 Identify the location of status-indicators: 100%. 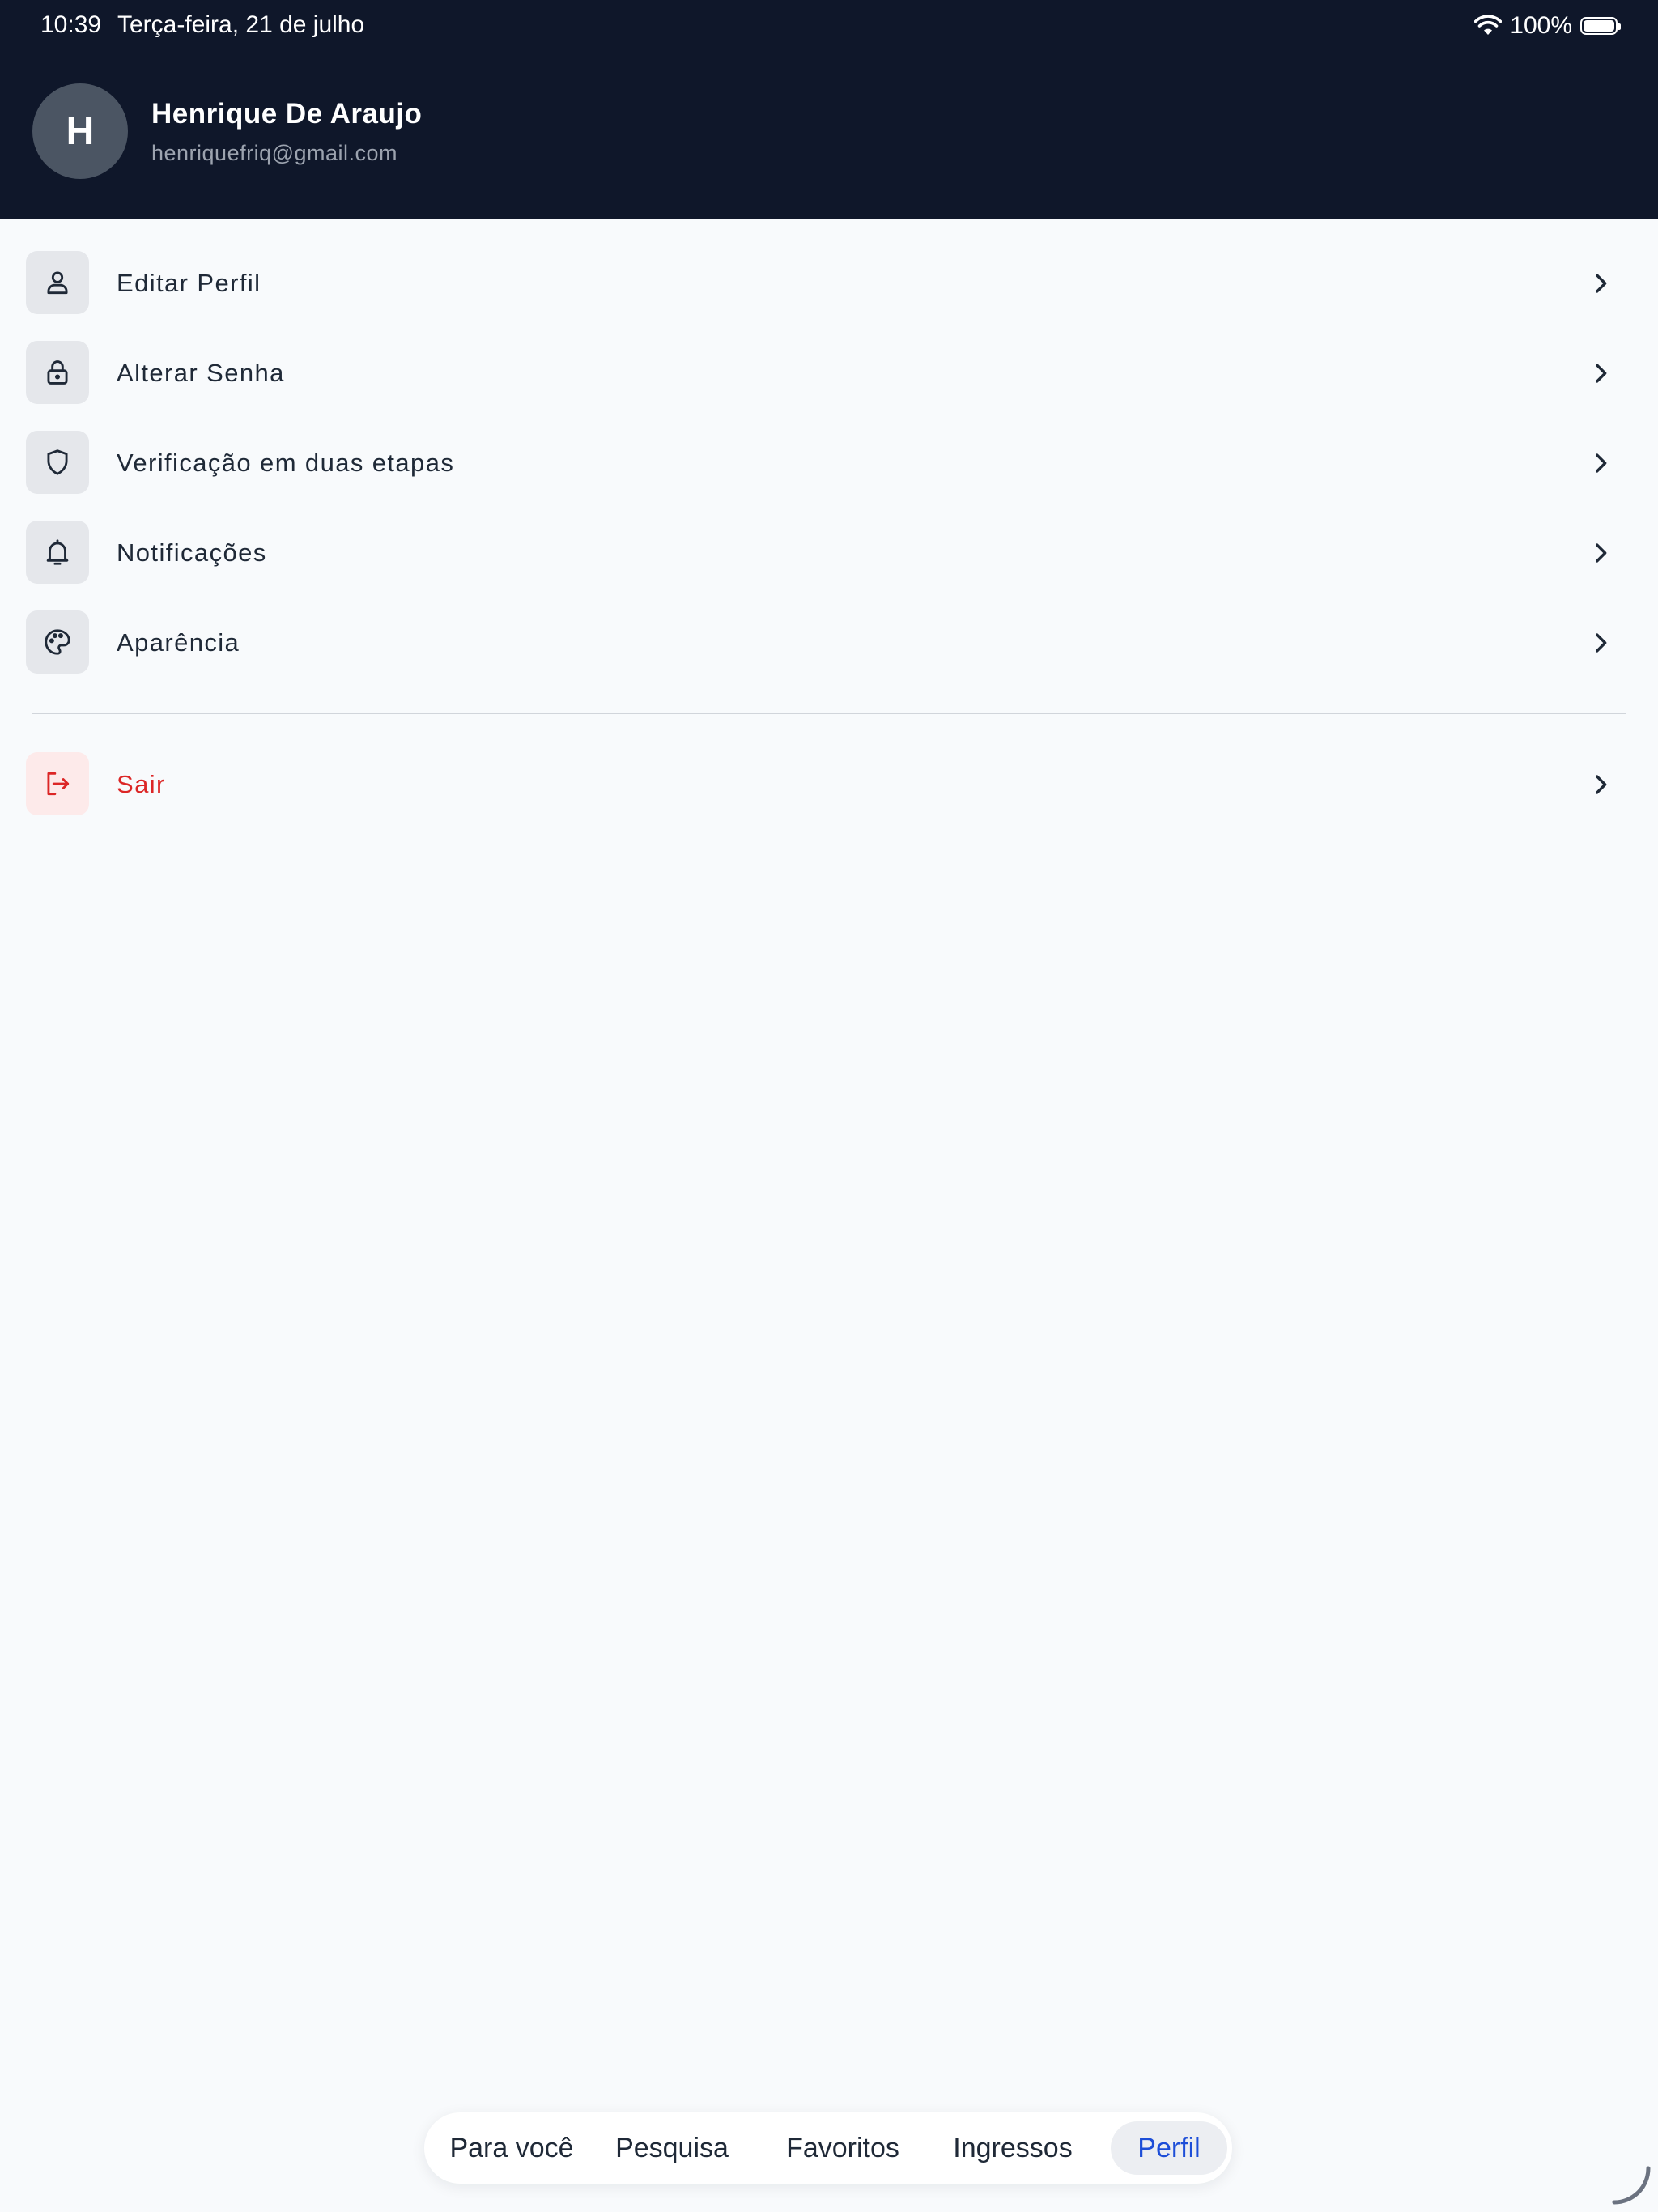
(1547, 26).